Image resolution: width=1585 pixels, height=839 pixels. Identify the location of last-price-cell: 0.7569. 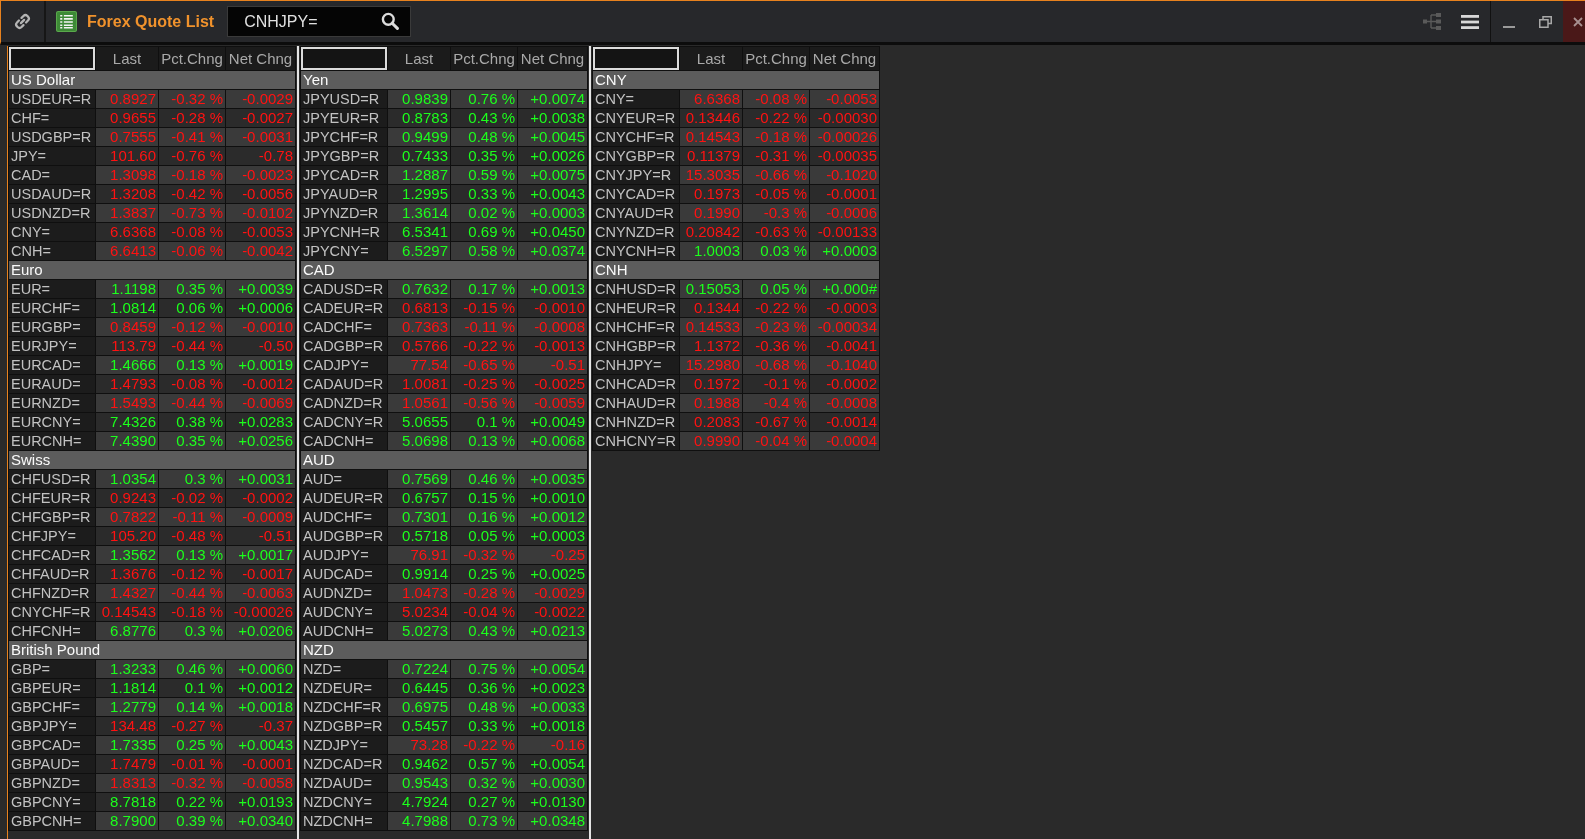
(419, 479).